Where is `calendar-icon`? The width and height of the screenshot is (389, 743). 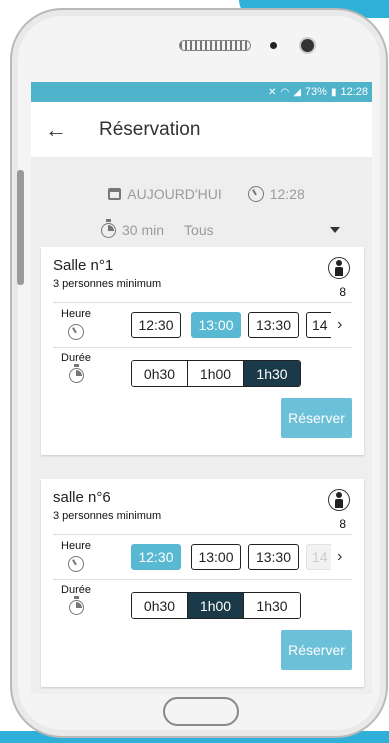
calendar-icon is located at coordinates (115, 194).